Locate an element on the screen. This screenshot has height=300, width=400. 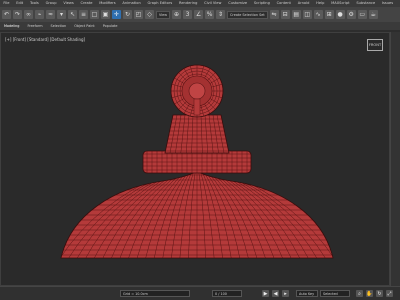
command-panel-edge is located at coordinates (395, 159).